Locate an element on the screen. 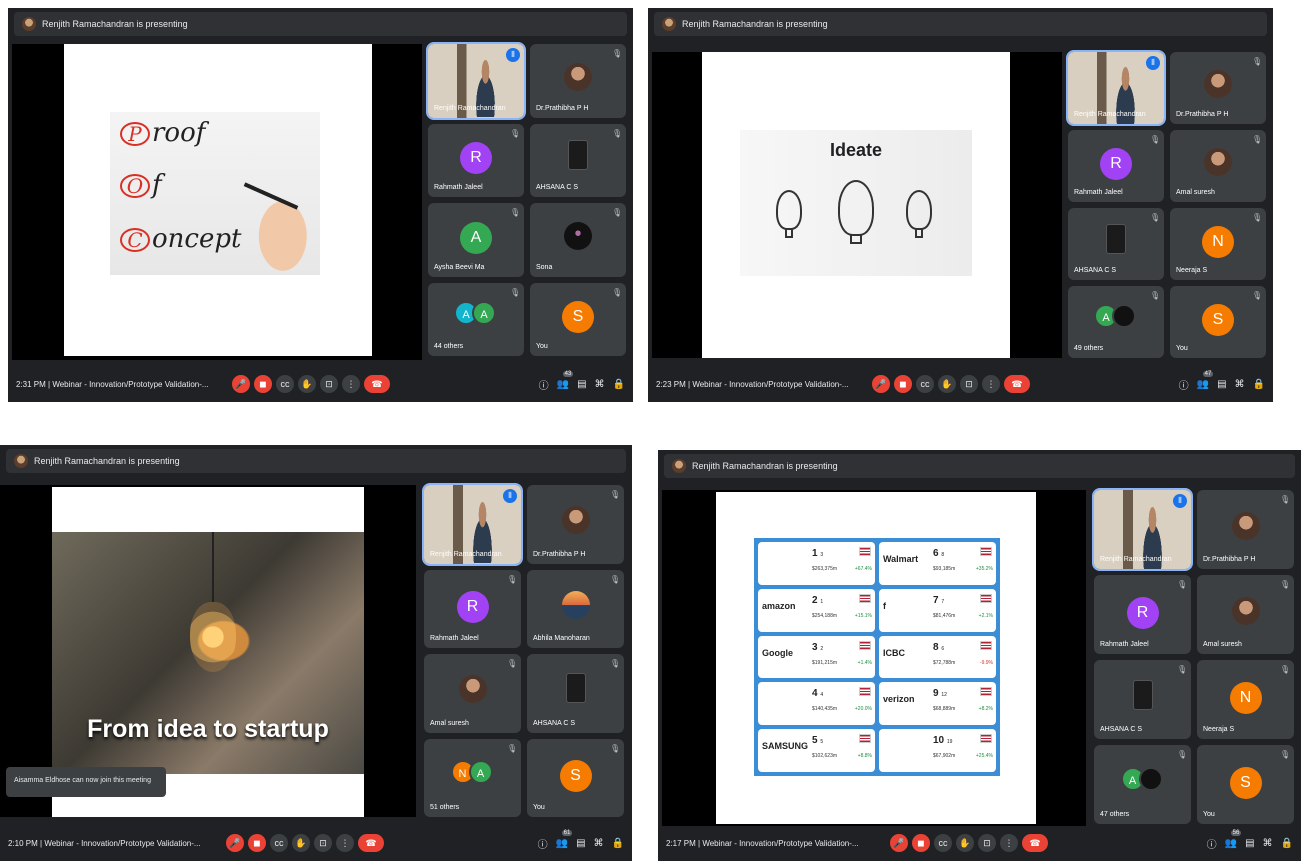  participant-name: AHSANA C S is located at coordinates (554, 723).